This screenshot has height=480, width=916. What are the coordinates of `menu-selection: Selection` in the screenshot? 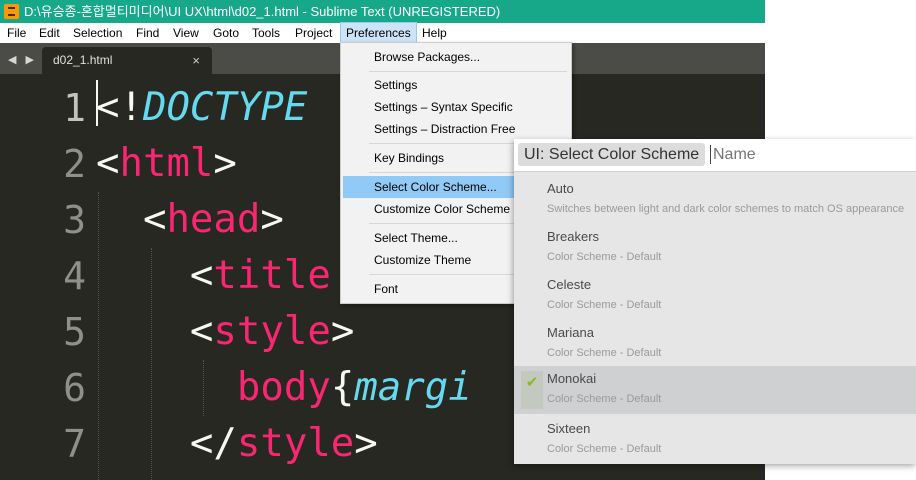 It's located at (97, 33).